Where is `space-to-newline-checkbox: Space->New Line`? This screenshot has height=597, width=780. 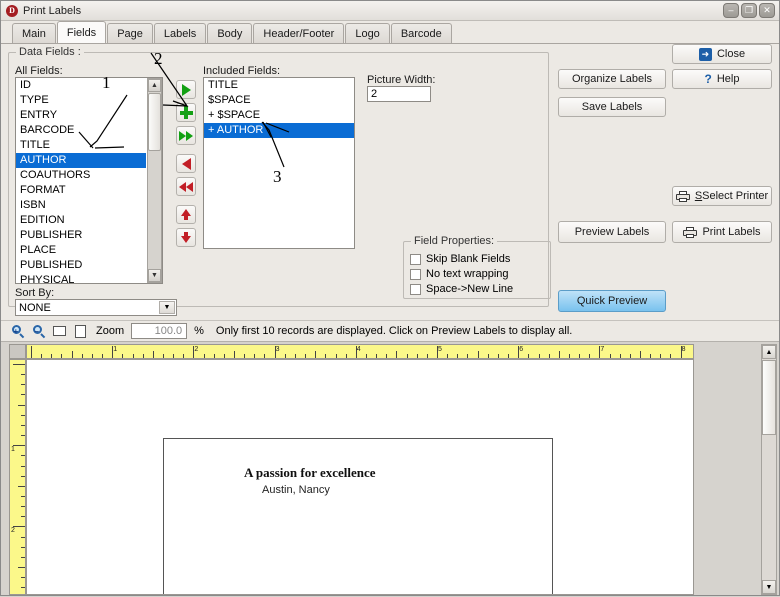
space-to-newline-checkbox: Space->New Line is located at coordinates (461, 289).